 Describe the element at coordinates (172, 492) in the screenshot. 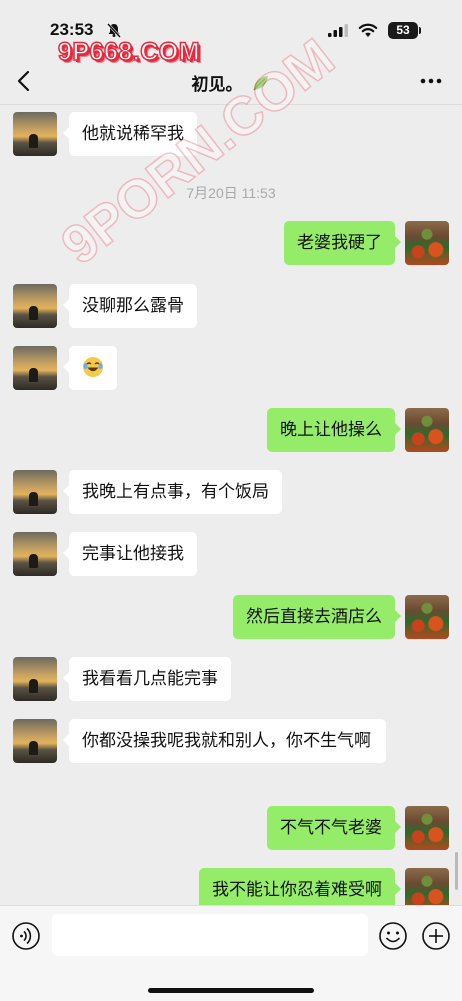

I see `message-bubble: 我晚上有点事，有个饭局` at that location.